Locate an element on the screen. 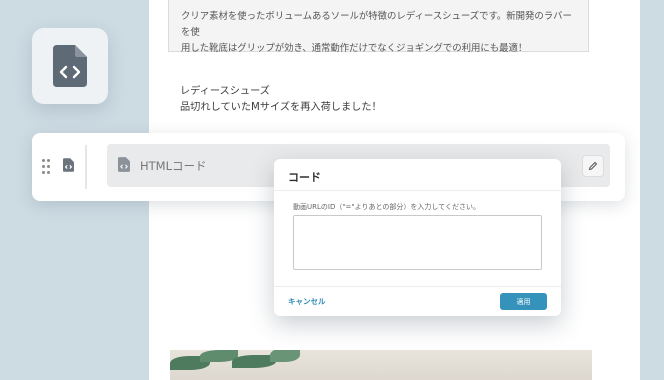 The height and width of the screenshot is (380, 664). drag-handle-icon is located at coordinates (47, 167).